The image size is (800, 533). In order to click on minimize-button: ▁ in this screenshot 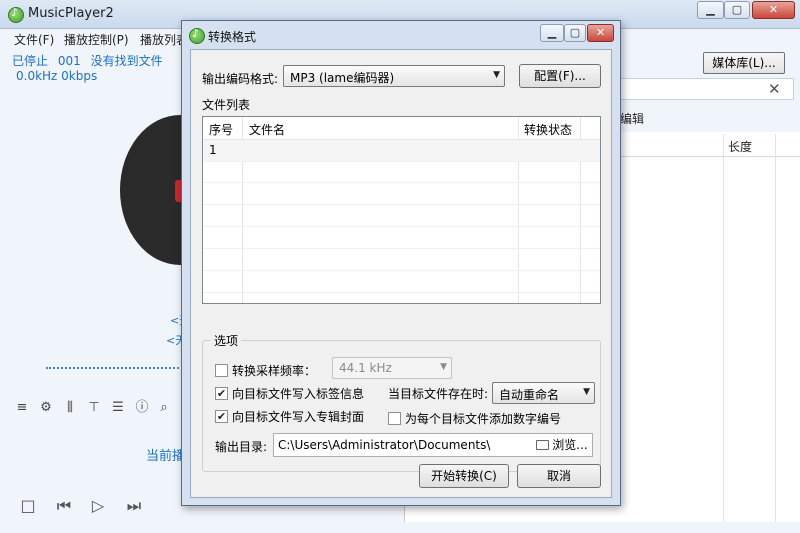, I will do `click(710, 10)`.